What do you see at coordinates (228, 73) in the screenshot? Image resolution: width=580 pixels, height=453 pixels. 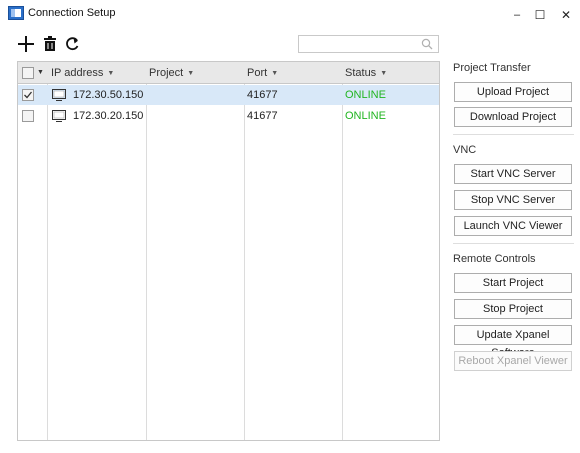 I see `table-header: ▼ IP address ▼ Project ▼ Port ▼ Status ▼` at bounding box center [228, 73].